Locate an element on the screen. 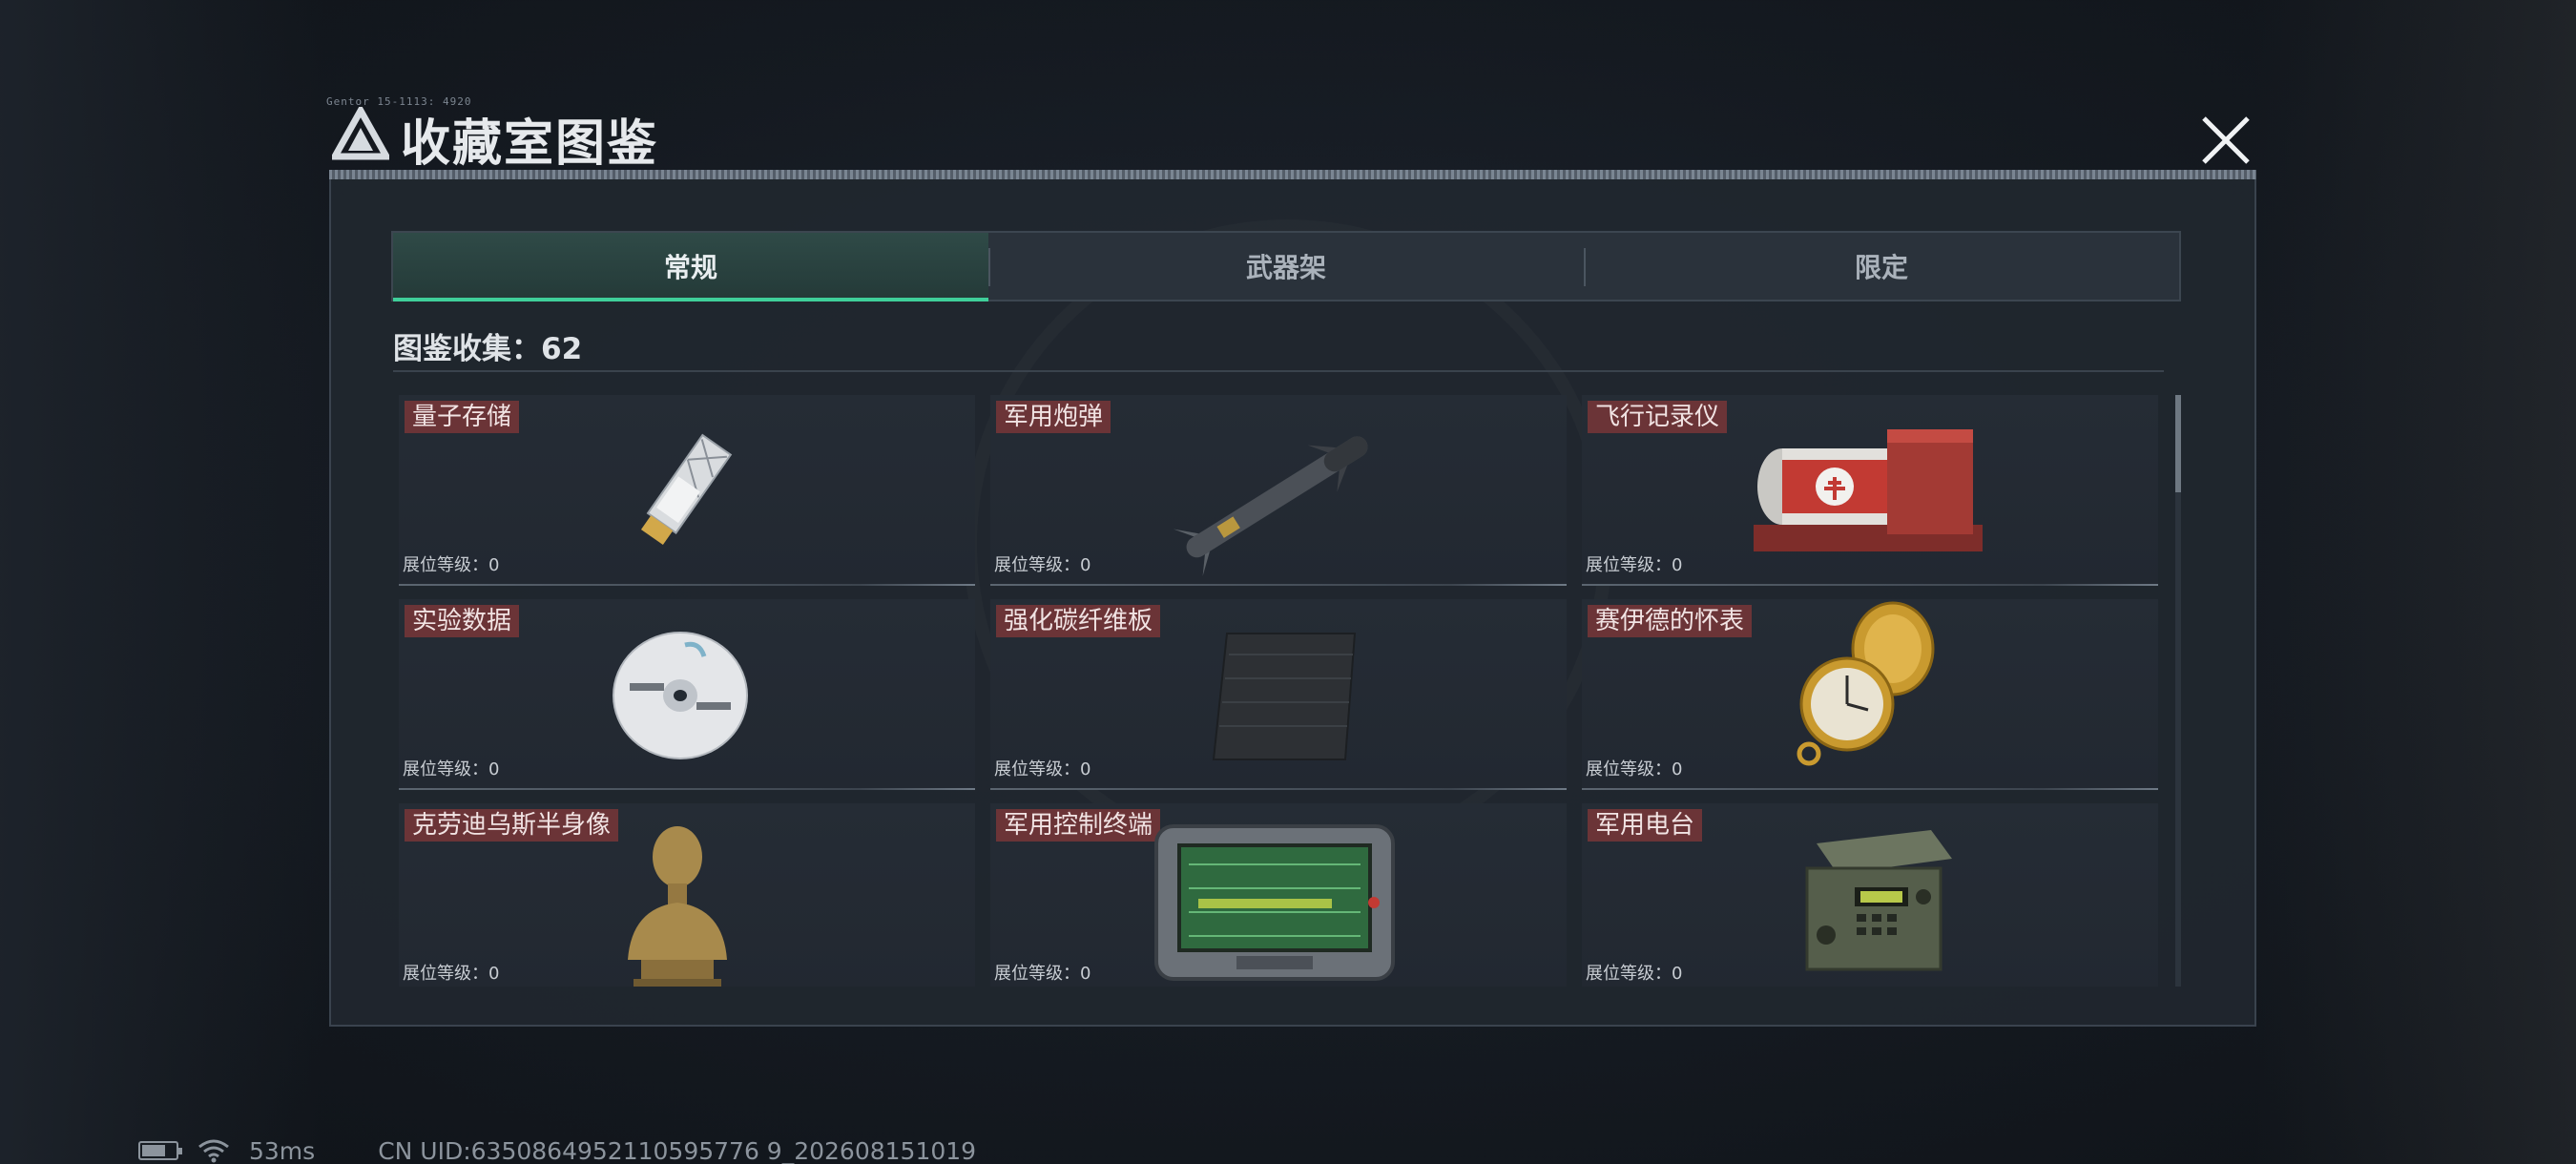  tab-label: 限定 is located at coordinates (1881, 267).